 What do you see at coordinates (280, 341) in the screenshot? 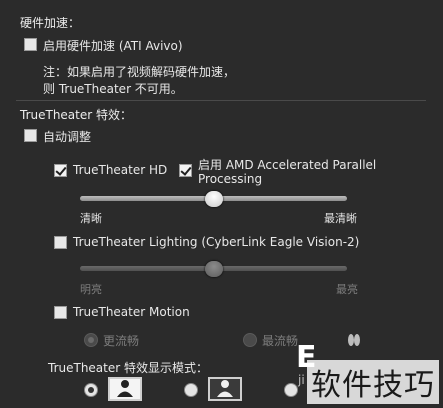
I see `motion-smoothest-label: 最流畅` at bounding box center [280, 341].